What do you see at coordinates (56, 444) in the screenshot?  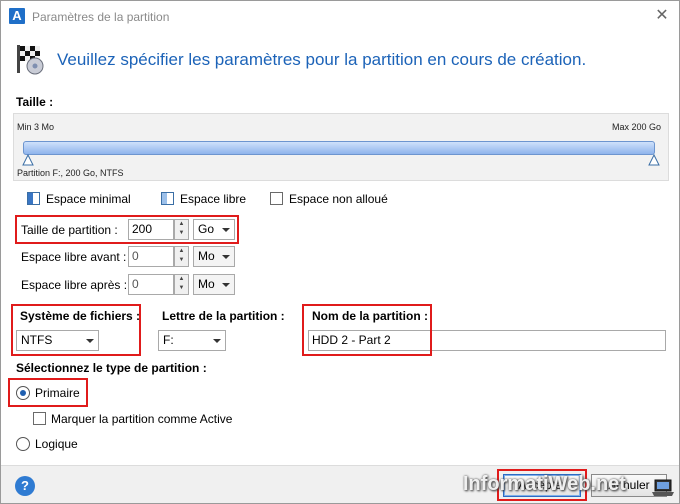 I see `logical-label: Logique` at bounding box center [56, 444].